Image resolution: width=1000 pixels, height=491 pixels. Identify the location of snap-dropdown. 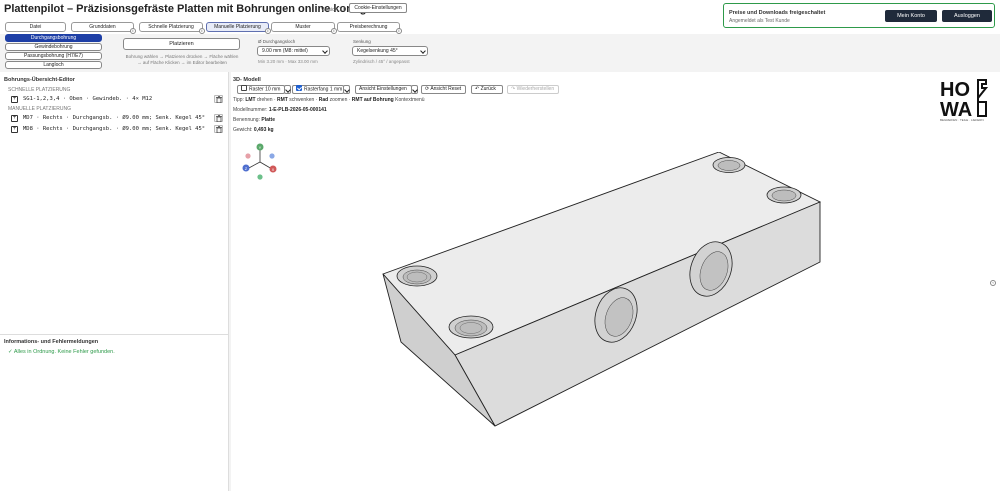
(346, 89).